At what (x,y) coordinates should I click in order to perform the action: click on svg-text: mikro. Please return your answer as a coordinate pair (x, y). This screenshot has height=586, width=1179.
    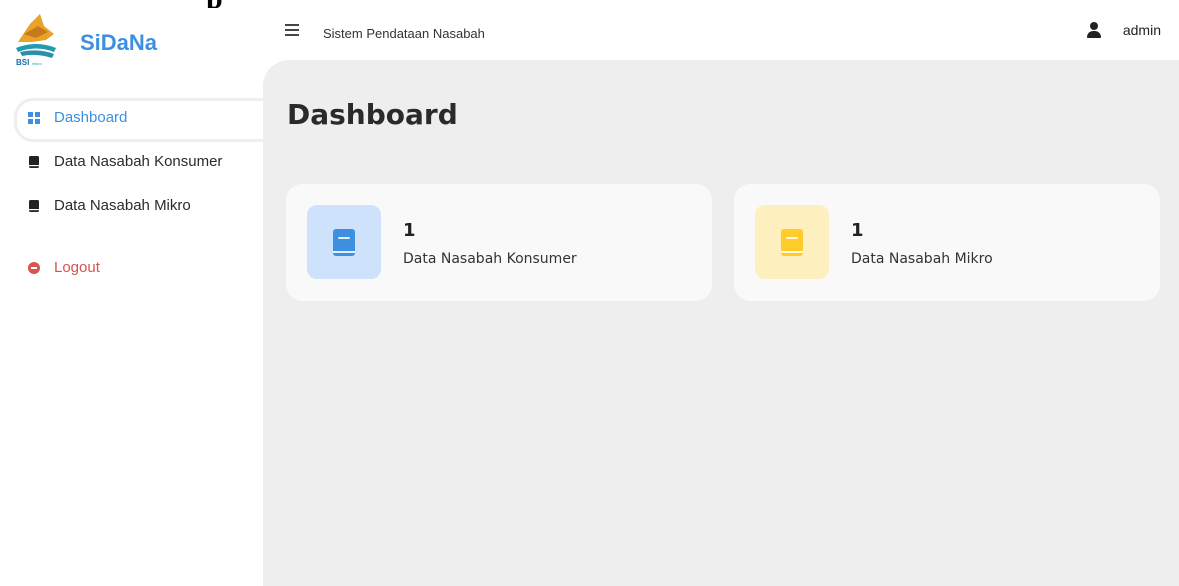
    Looking at the image, I should click on (37, 63).